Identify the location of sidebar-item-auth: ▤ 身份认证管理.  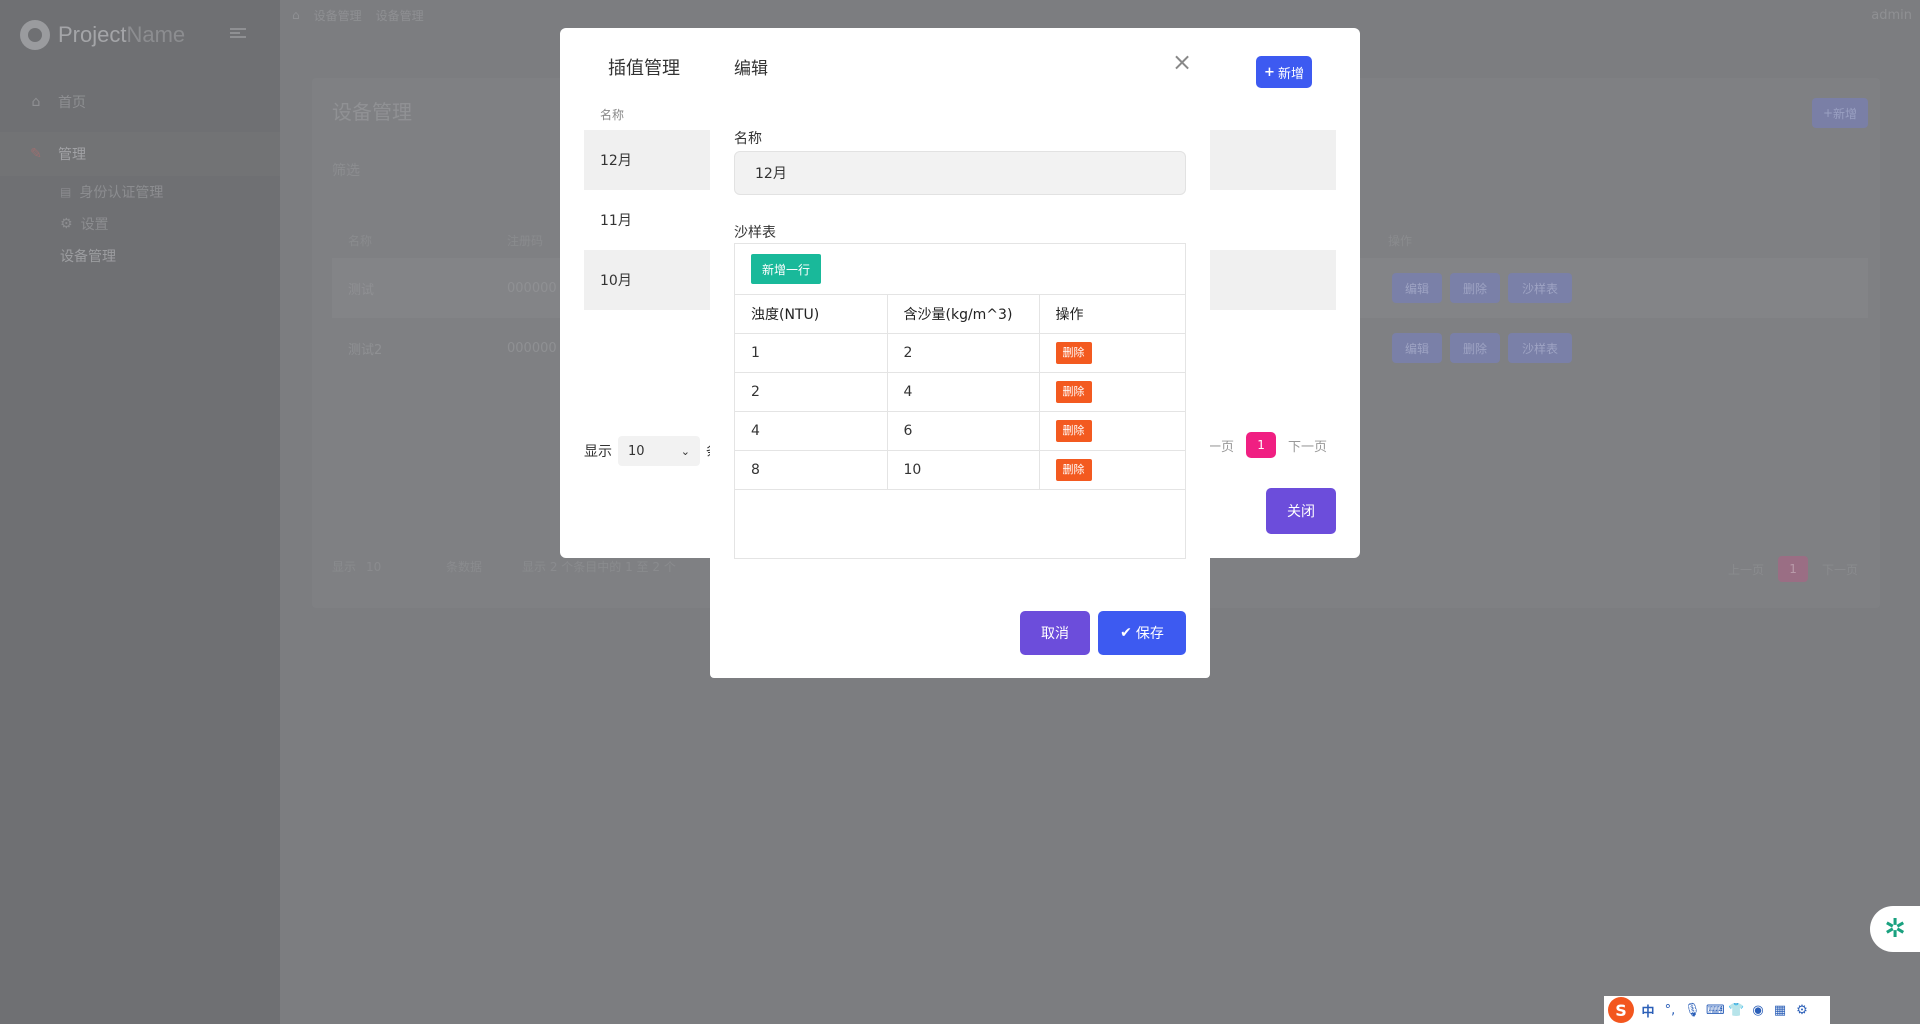
(140, 192).